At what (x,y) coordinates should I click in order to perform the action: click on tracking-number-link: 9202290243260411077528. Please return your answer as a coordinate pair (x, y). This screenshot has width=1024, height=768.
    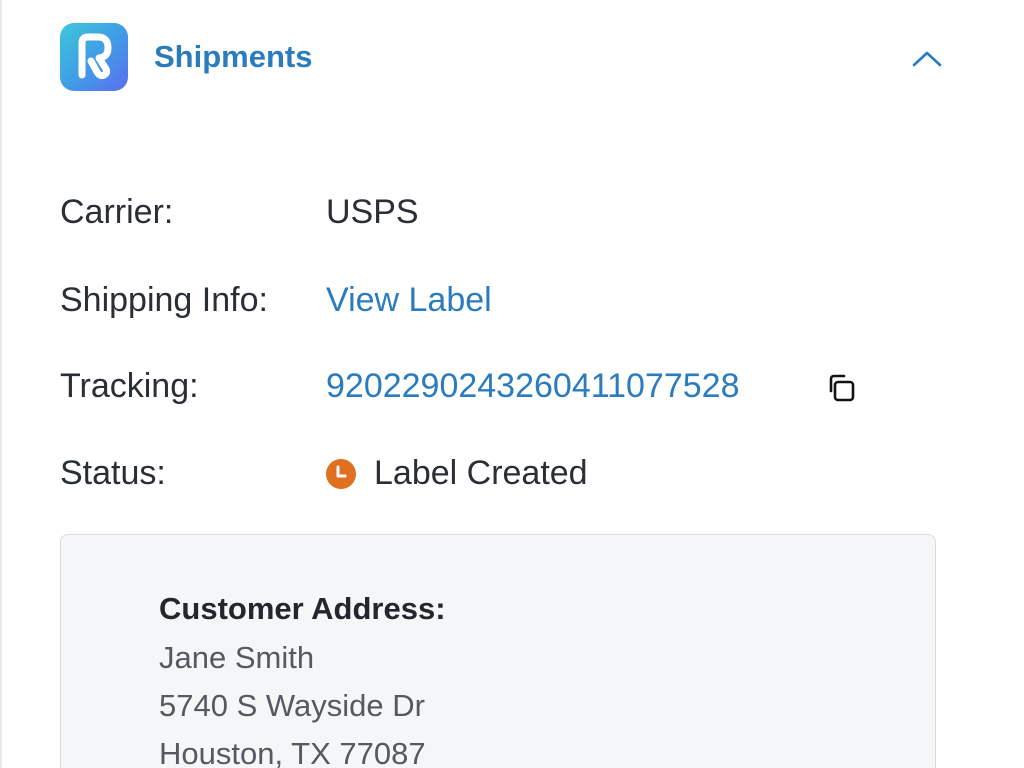
    Looking at the image, I should click on (532, 386).